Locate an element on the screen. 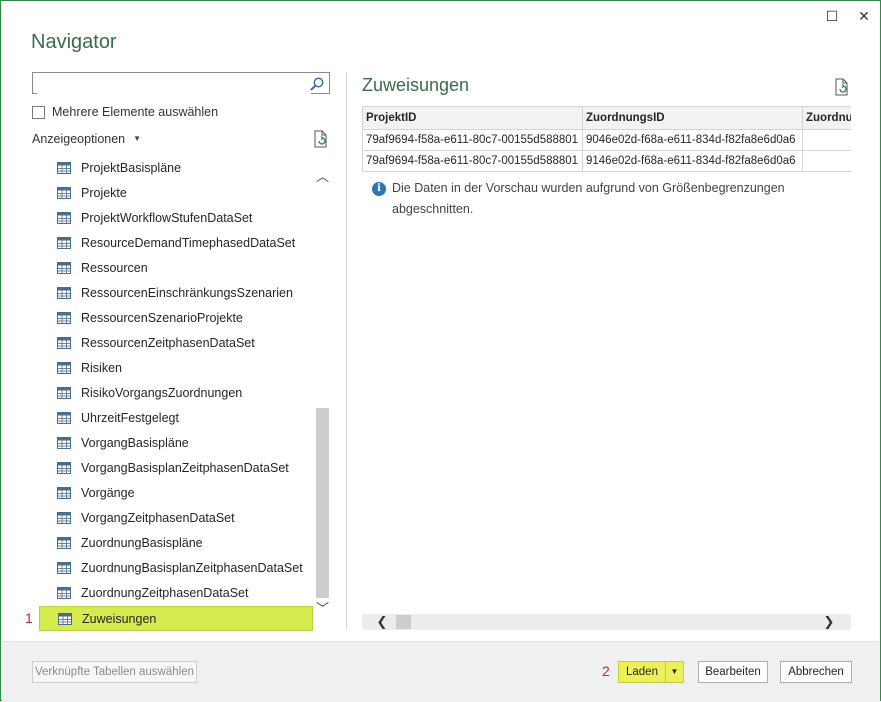 This screenshot has width=881, height=702. tree-item-label: ProjektWorkflowStufenDataSet is located at coordinates (167, 218).